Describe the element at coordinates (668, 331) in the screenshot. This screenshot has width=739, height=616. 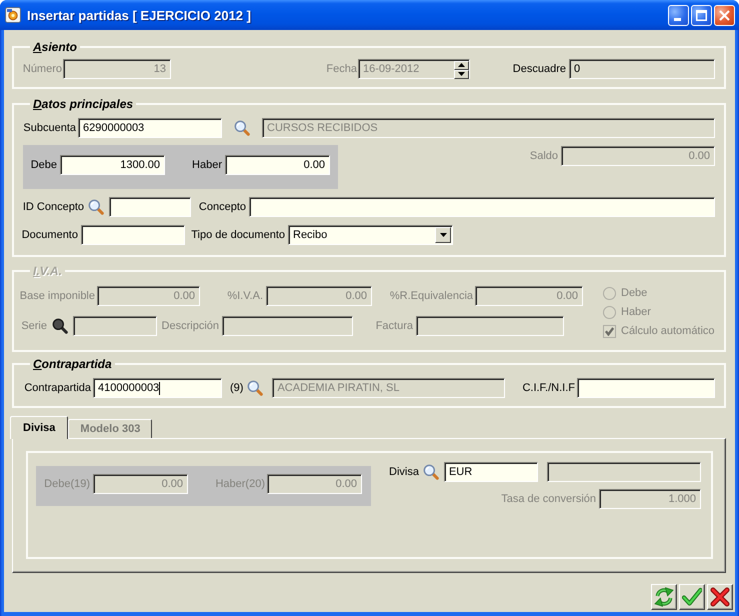
I see `option-label: Cálculo automático` at that location.